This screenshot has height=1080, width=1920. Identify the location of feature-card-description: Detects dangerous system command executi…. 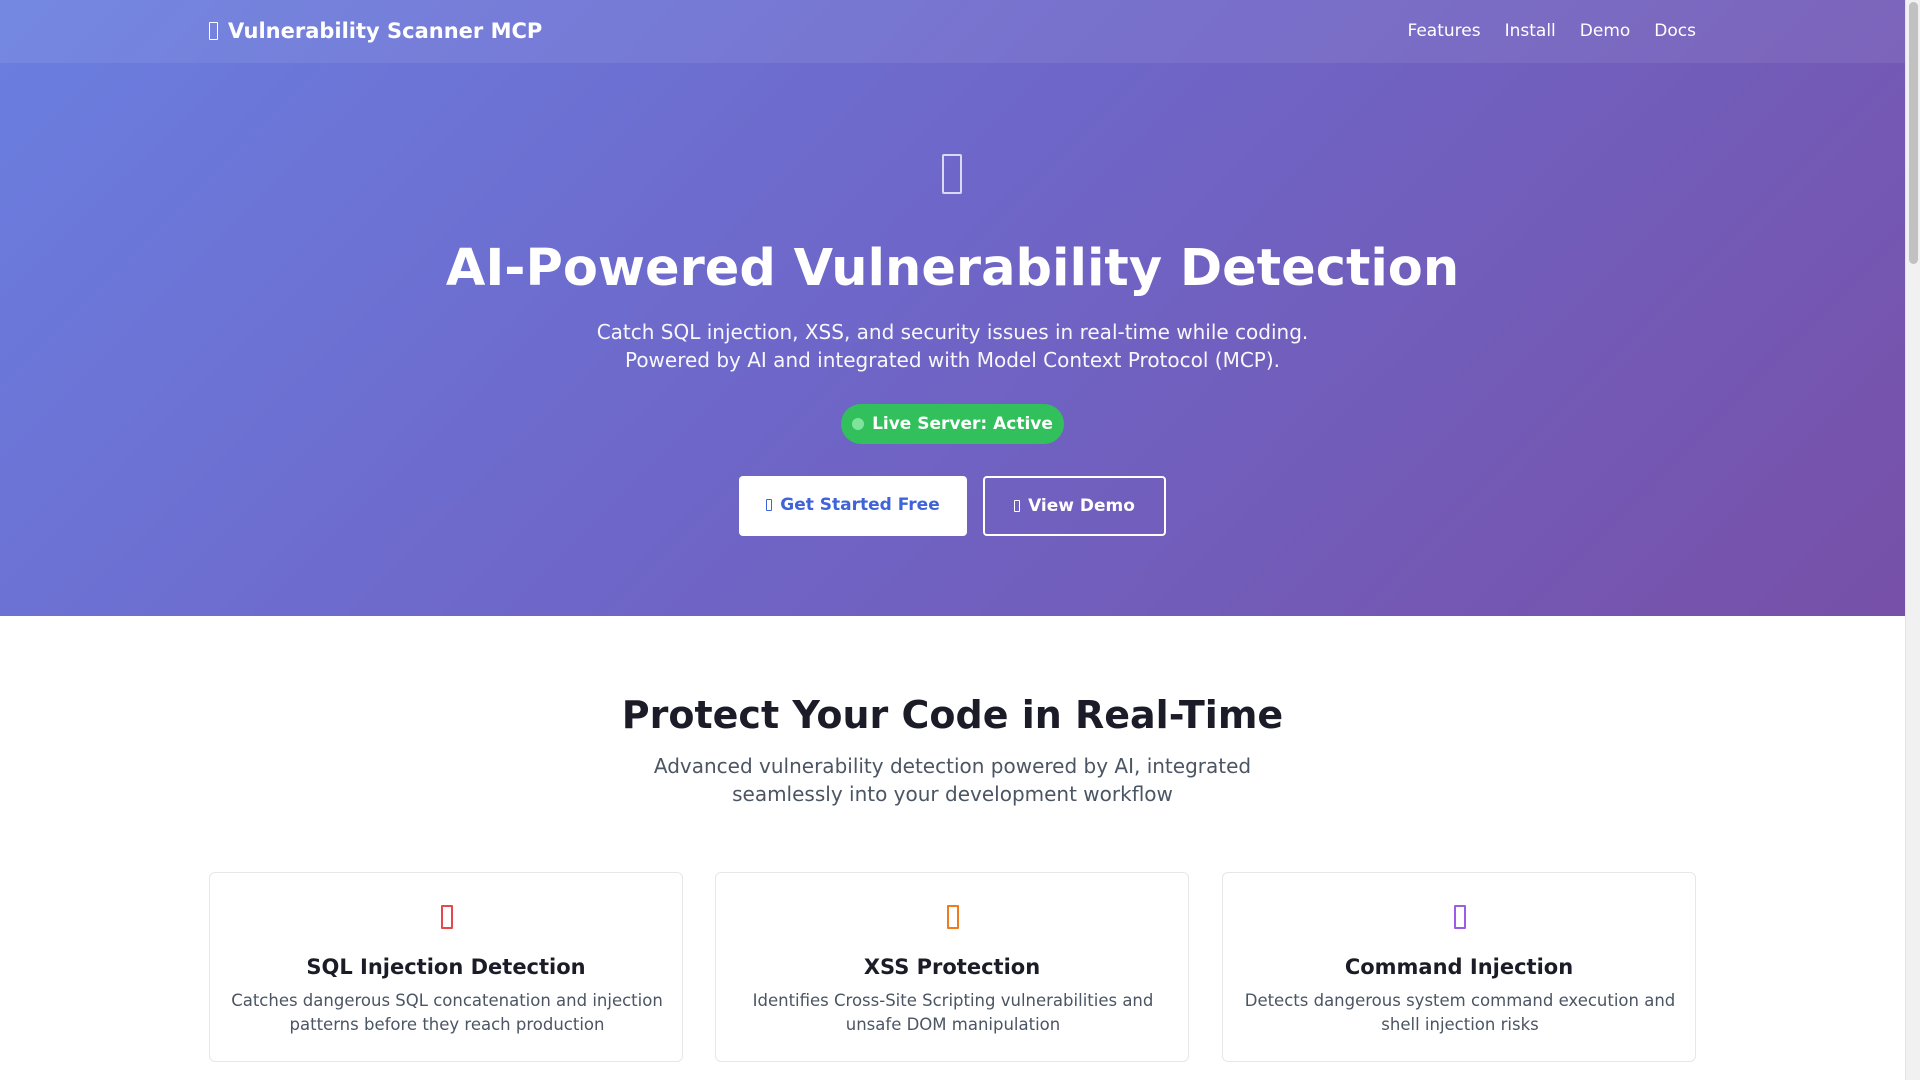
(1460, 1013).